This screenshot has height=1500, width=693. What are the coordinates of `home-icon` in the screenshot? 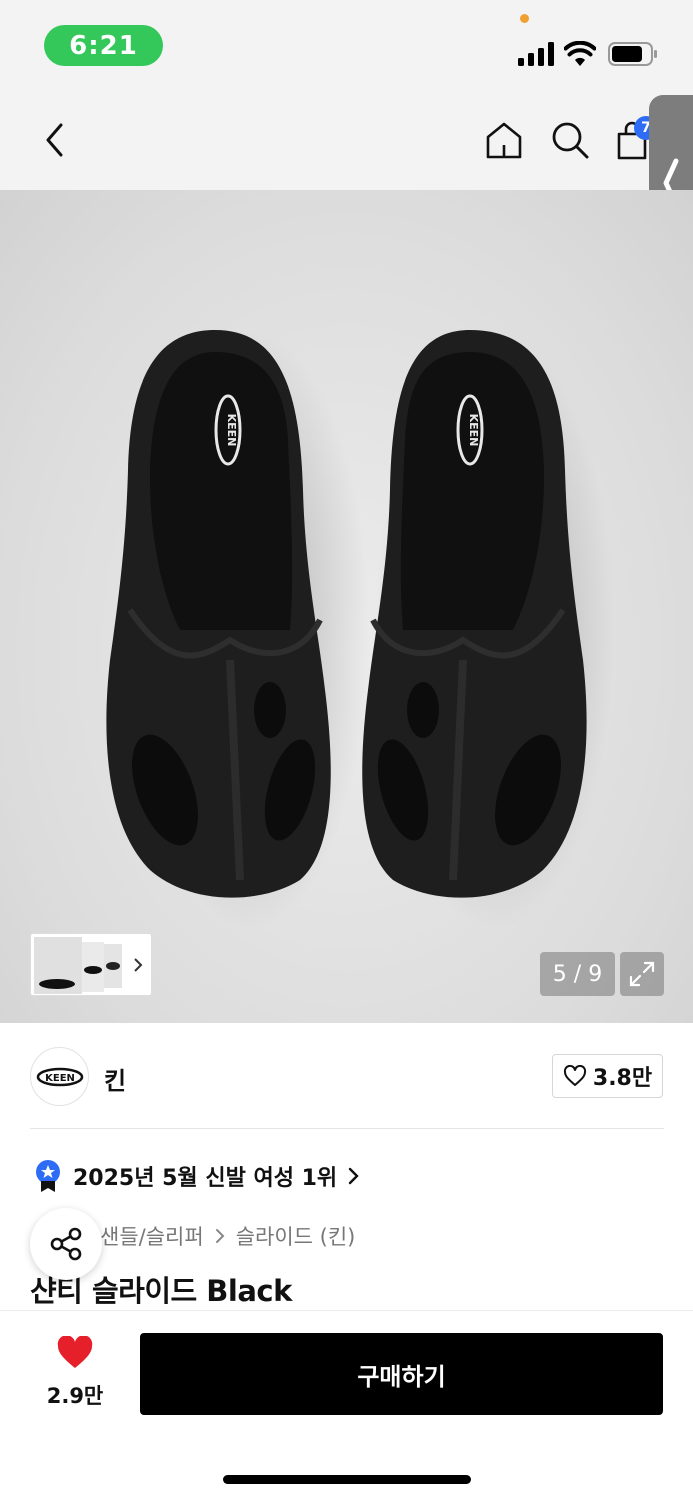 It's located at (504, 140).